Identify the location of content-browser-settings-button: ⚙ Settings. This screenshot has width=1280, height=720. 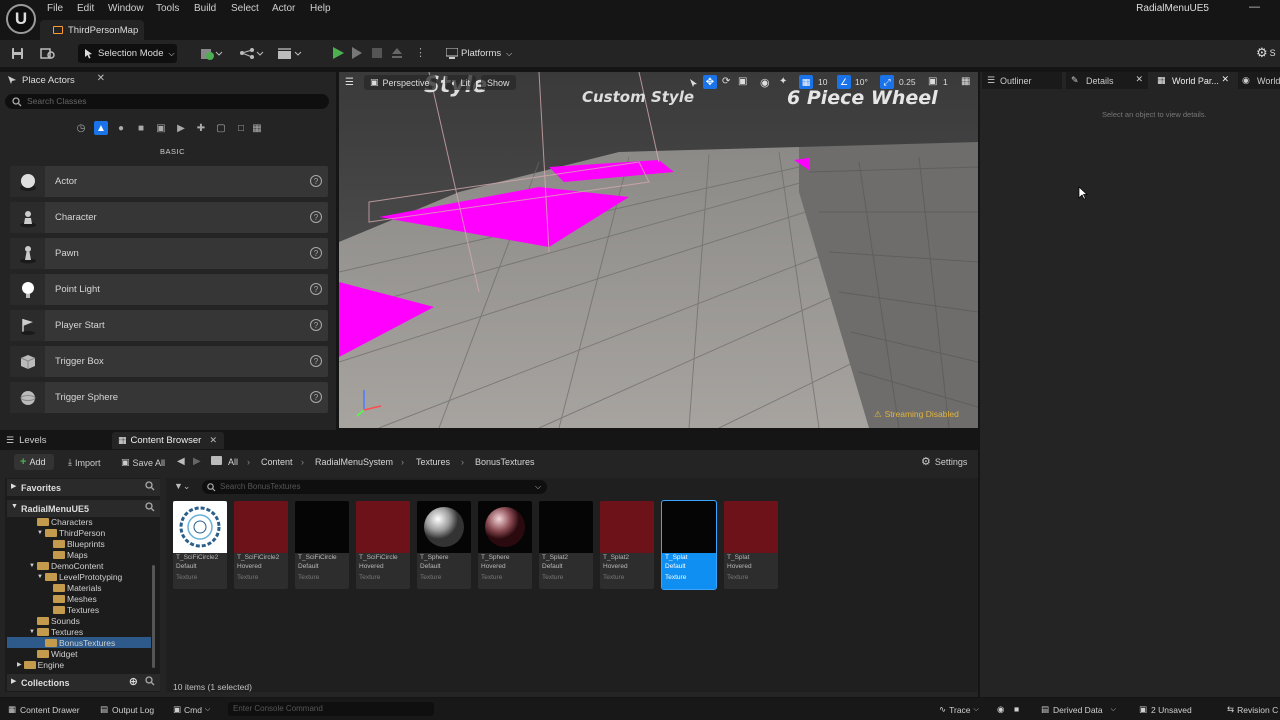
(944, 461).